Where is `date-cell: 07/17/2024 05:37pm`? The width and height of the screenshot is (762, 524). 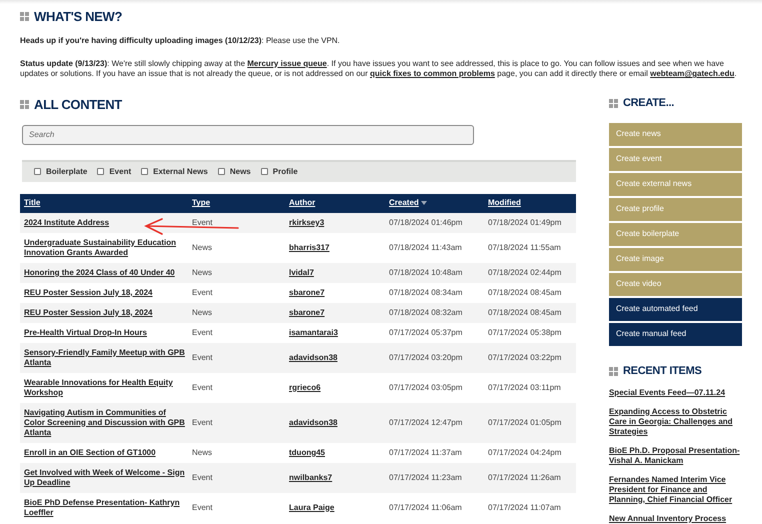
date-cell: 07/17/2024 05:37pm is located at coordinates (425, 333).